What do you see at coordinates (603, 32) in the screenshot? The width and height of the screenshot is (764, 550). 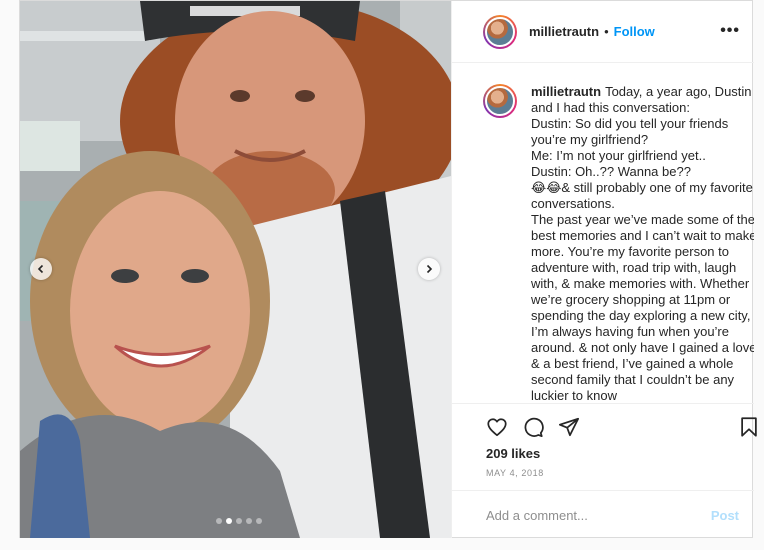 I see `post-header: millietrautn • Follow •••` at bounding box center [603, 32].